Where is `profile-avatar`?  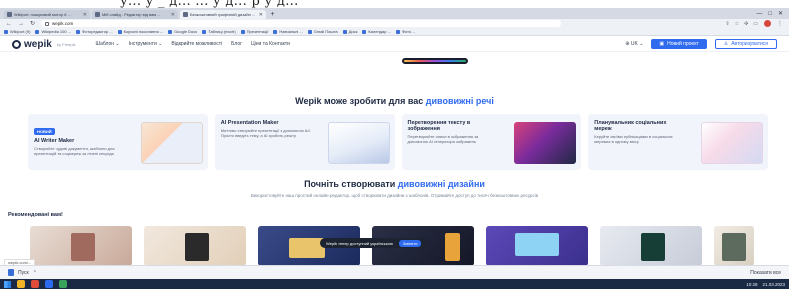 profile-avatar is located at coordinates (767, 23).